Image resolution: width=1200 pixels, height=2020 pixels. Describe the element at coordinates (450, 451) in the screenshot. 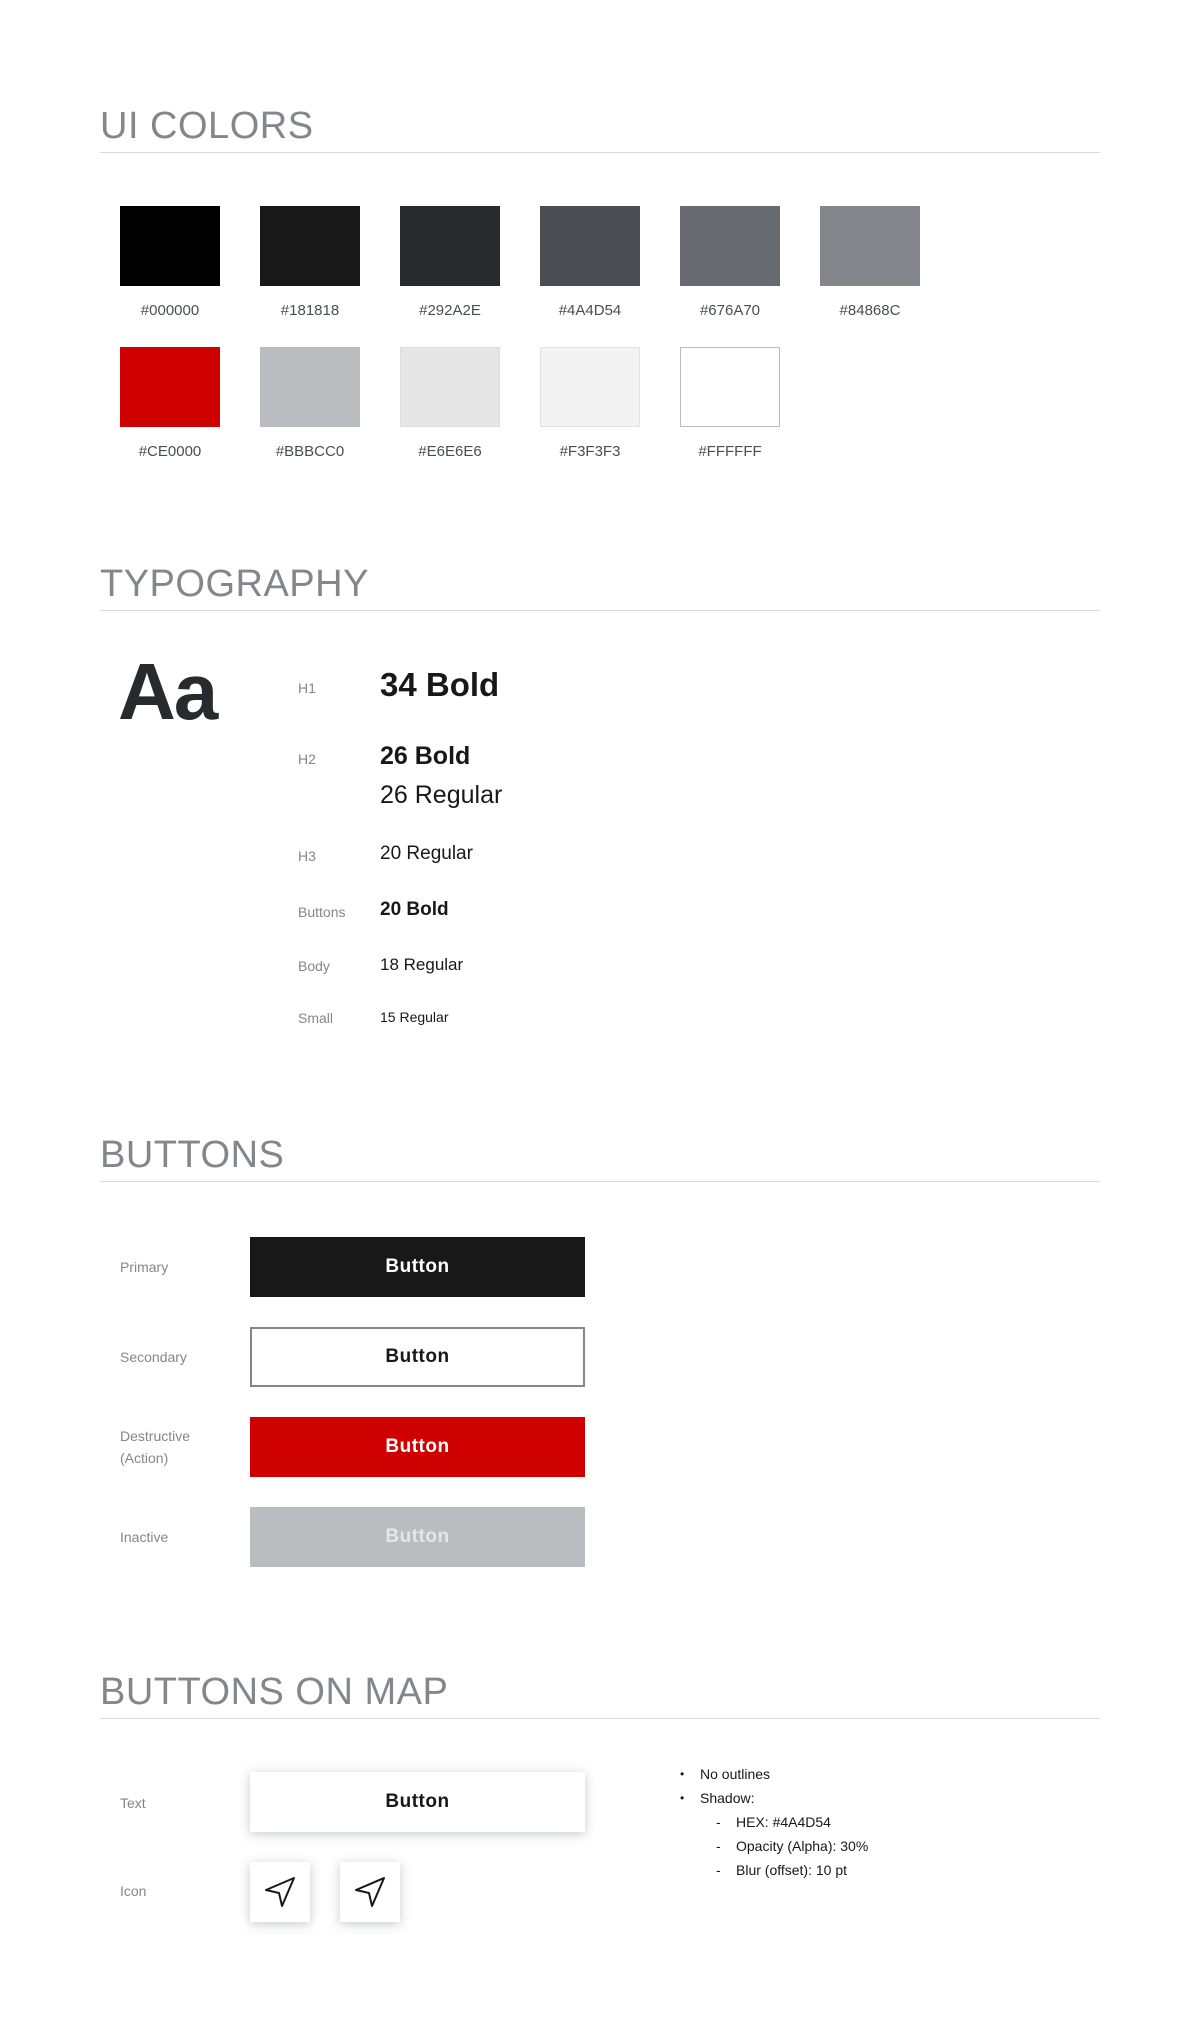

I see `swatch-label: #E6E6E6` at that location.